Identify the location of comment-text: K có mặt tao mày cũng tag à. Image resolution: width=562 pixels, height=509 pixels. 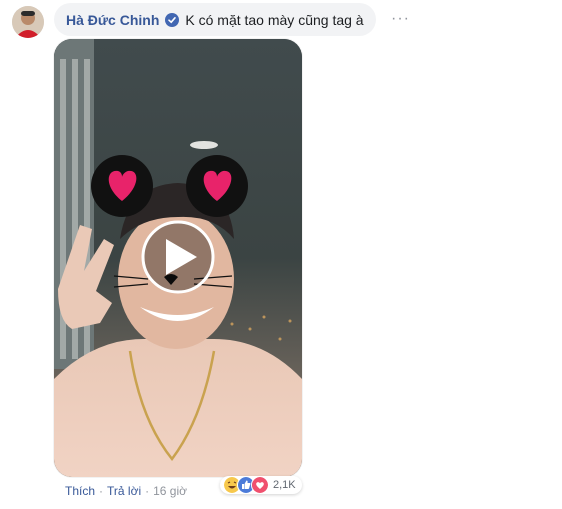
(274, 19).